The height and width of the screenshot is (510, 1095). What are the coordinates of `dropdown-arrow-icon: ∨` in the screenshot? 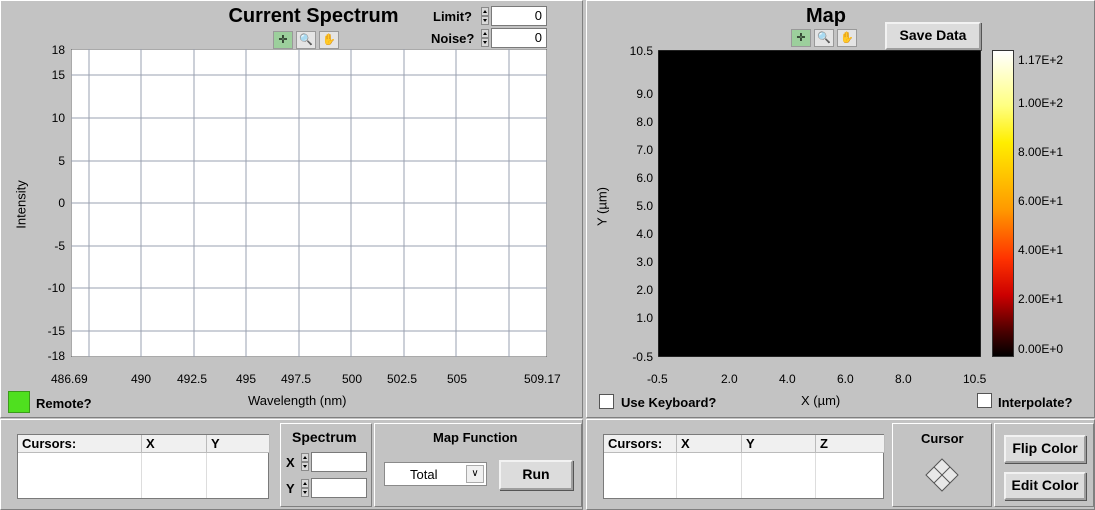 It's located at (475, 474).